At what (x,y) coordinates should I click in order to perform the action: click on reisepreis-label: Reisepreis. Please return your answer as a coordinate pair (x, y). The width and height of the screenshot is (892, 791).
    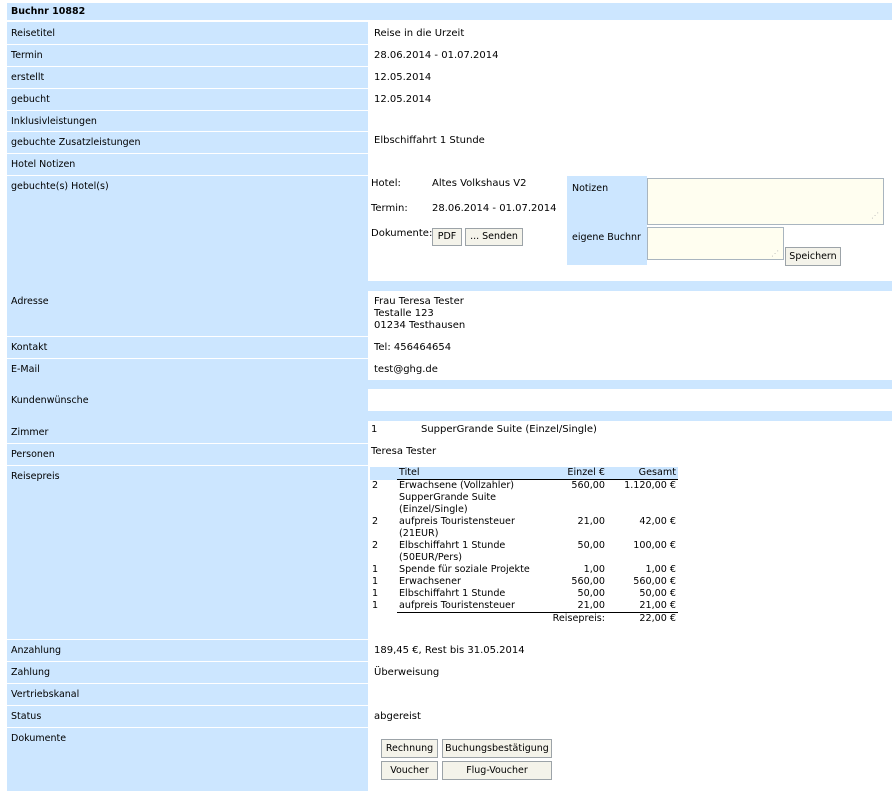
    Looking at the image, I should click on (35, 476).